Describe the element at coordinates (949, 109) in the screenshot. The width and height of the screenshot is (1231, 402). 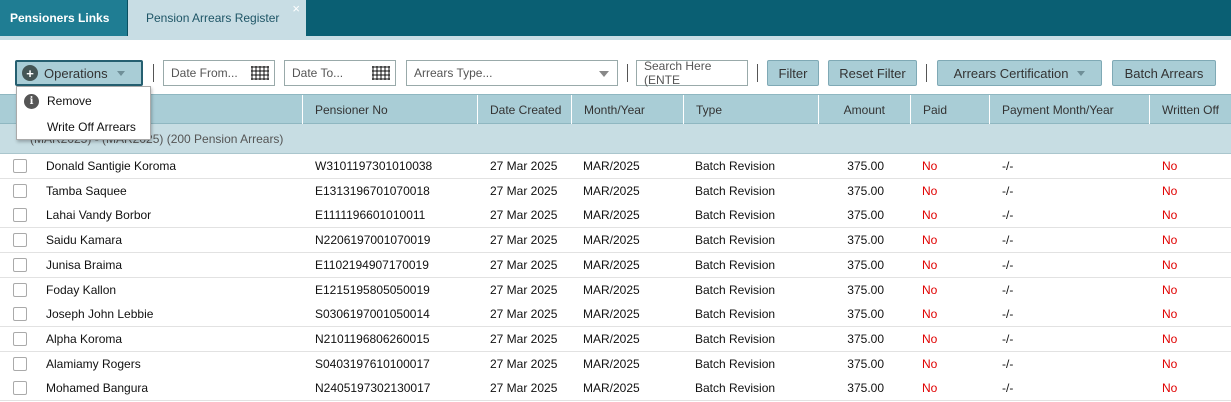
I see `column-header-paid: Paid` at that location.